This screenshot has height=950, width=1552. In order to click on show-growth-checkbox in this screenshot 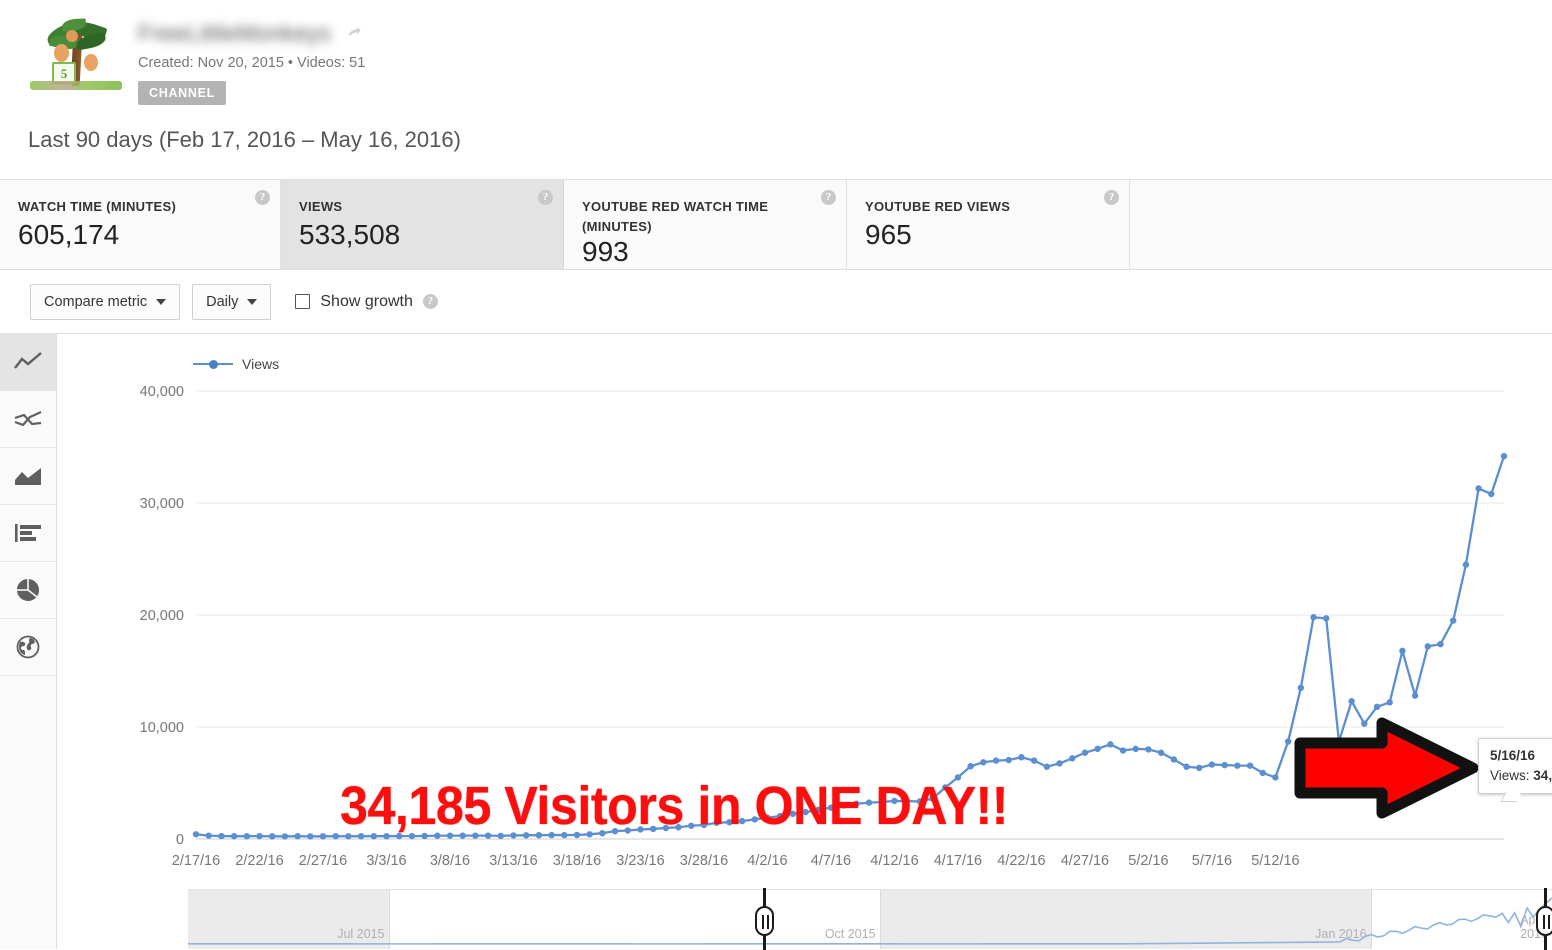, I will do `click(303, 301)`.